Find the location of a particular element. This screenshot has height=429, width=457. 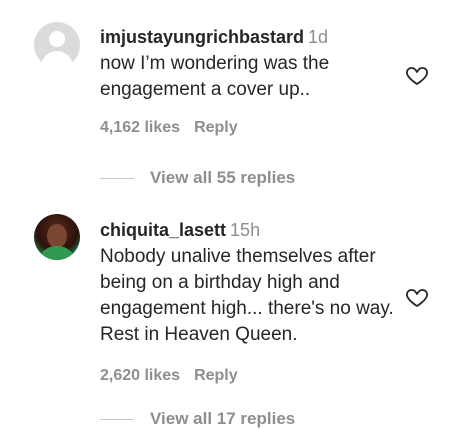

comment-header: imjustayungrichbastard 1d is located at coordinates (214, 37).